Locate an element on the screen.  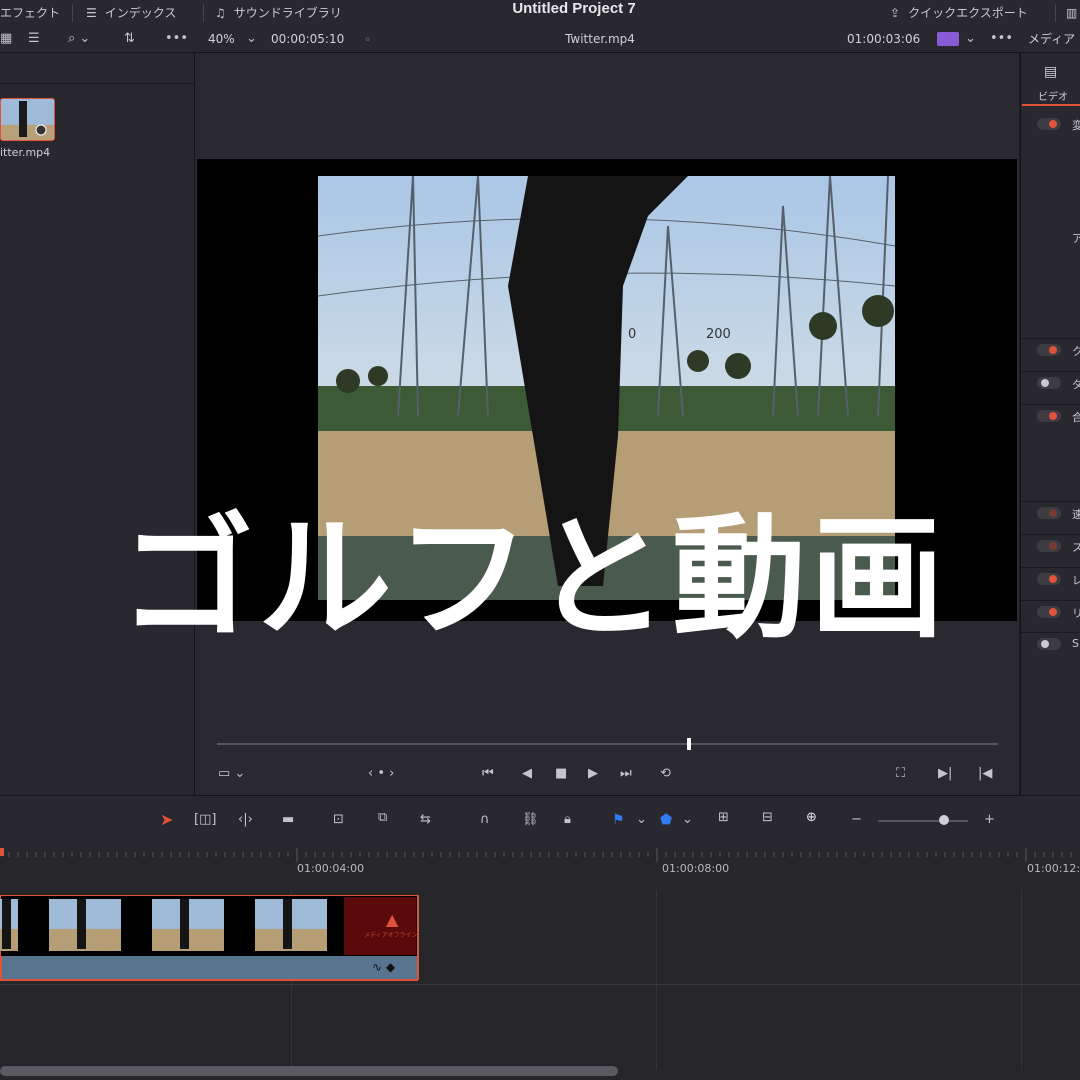
go-to-start-icon: ⏮ is located at coordinates (488, 773).